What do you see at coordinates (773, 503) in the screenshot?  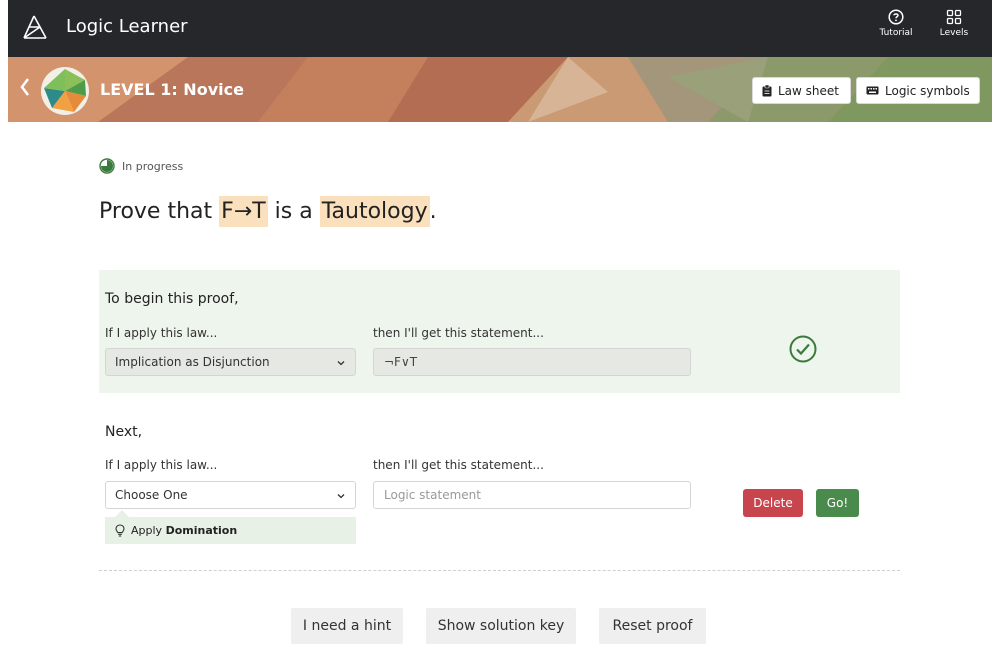 I see `delete-step-button: Delete` at bounding box center [773, 503].